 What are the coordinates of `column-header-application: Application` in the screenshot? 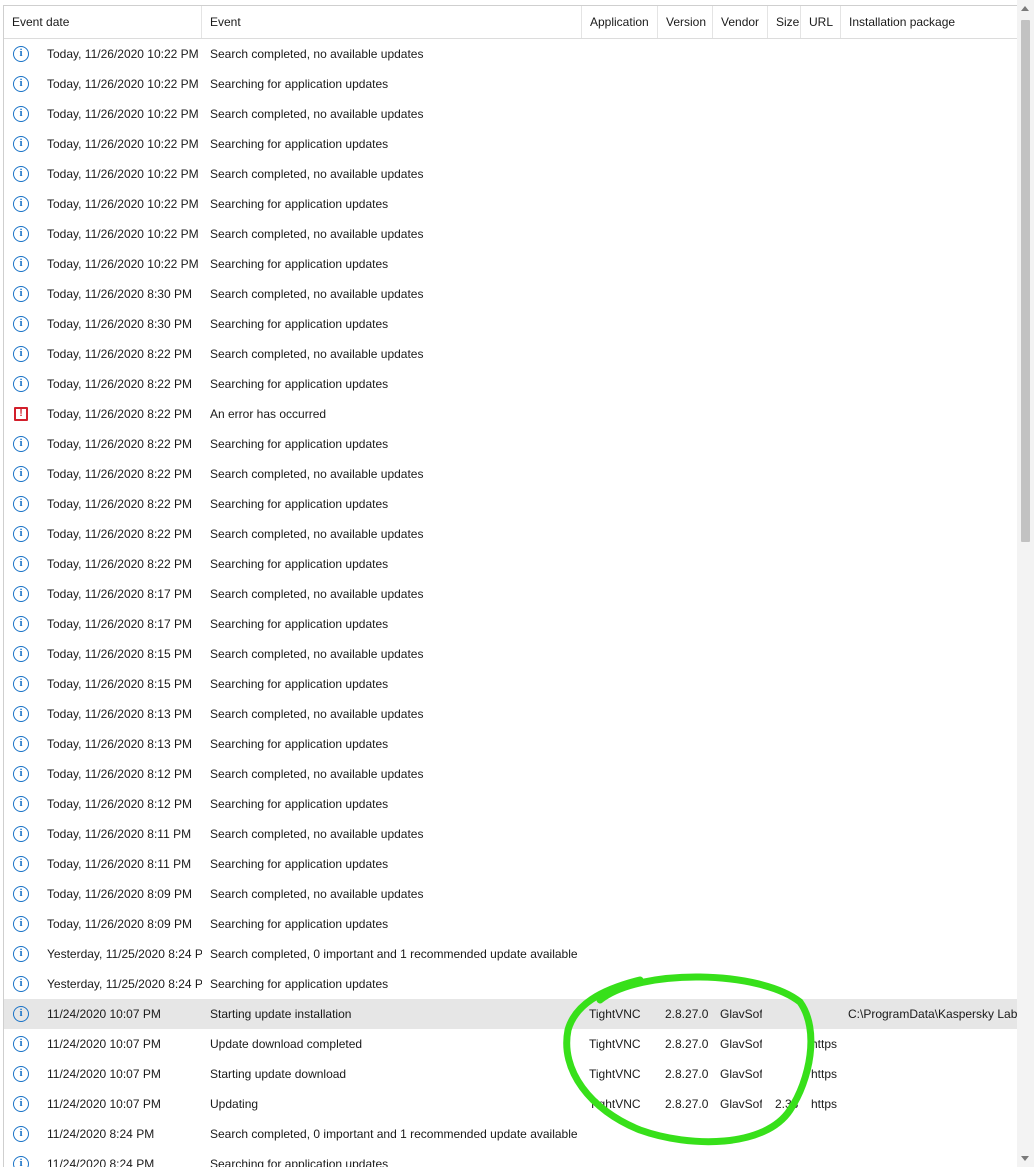 It's located at (620, 22).